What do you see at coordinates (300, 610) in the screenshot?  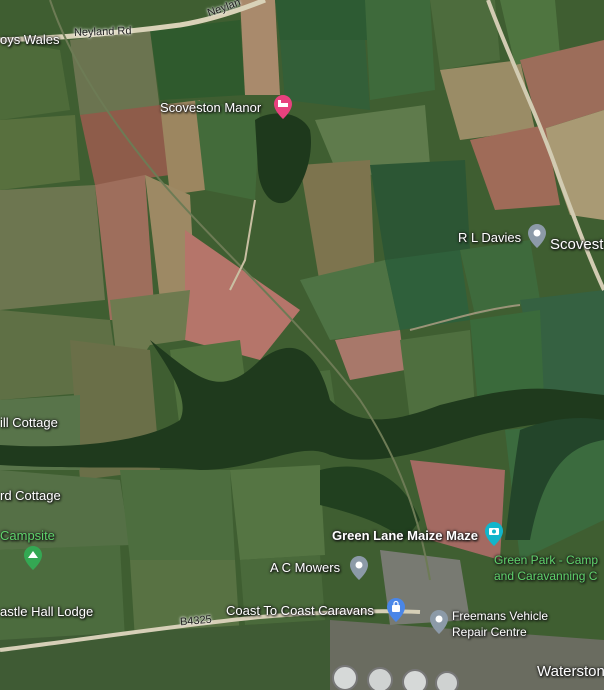 I see `place-label-coast-to-coast: Coast To Coast Caravans` at bounding box center [300, 610].